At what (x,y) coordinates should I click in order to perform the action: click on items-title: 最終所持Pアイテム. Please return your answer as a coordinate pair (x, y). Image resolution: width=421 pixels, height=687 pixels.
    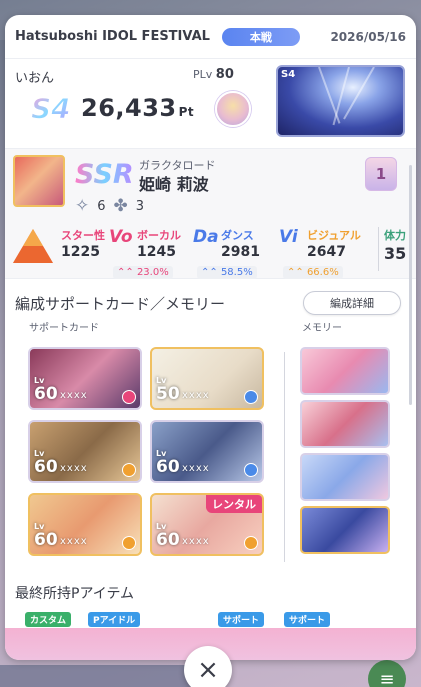
    Looking at the image, I should click on (75, 594).